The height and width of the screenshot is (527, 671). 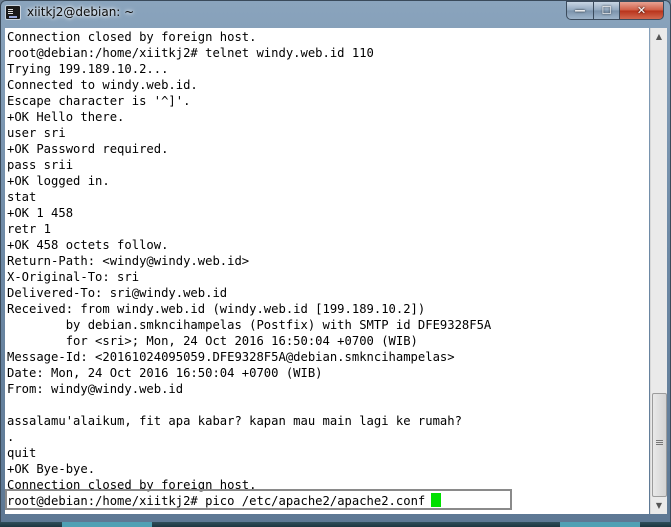 What do you see at coordinates (659, 505) in the screenshot?
I see `down-arrow-icon: ▼` at bounding box center [659, 505].